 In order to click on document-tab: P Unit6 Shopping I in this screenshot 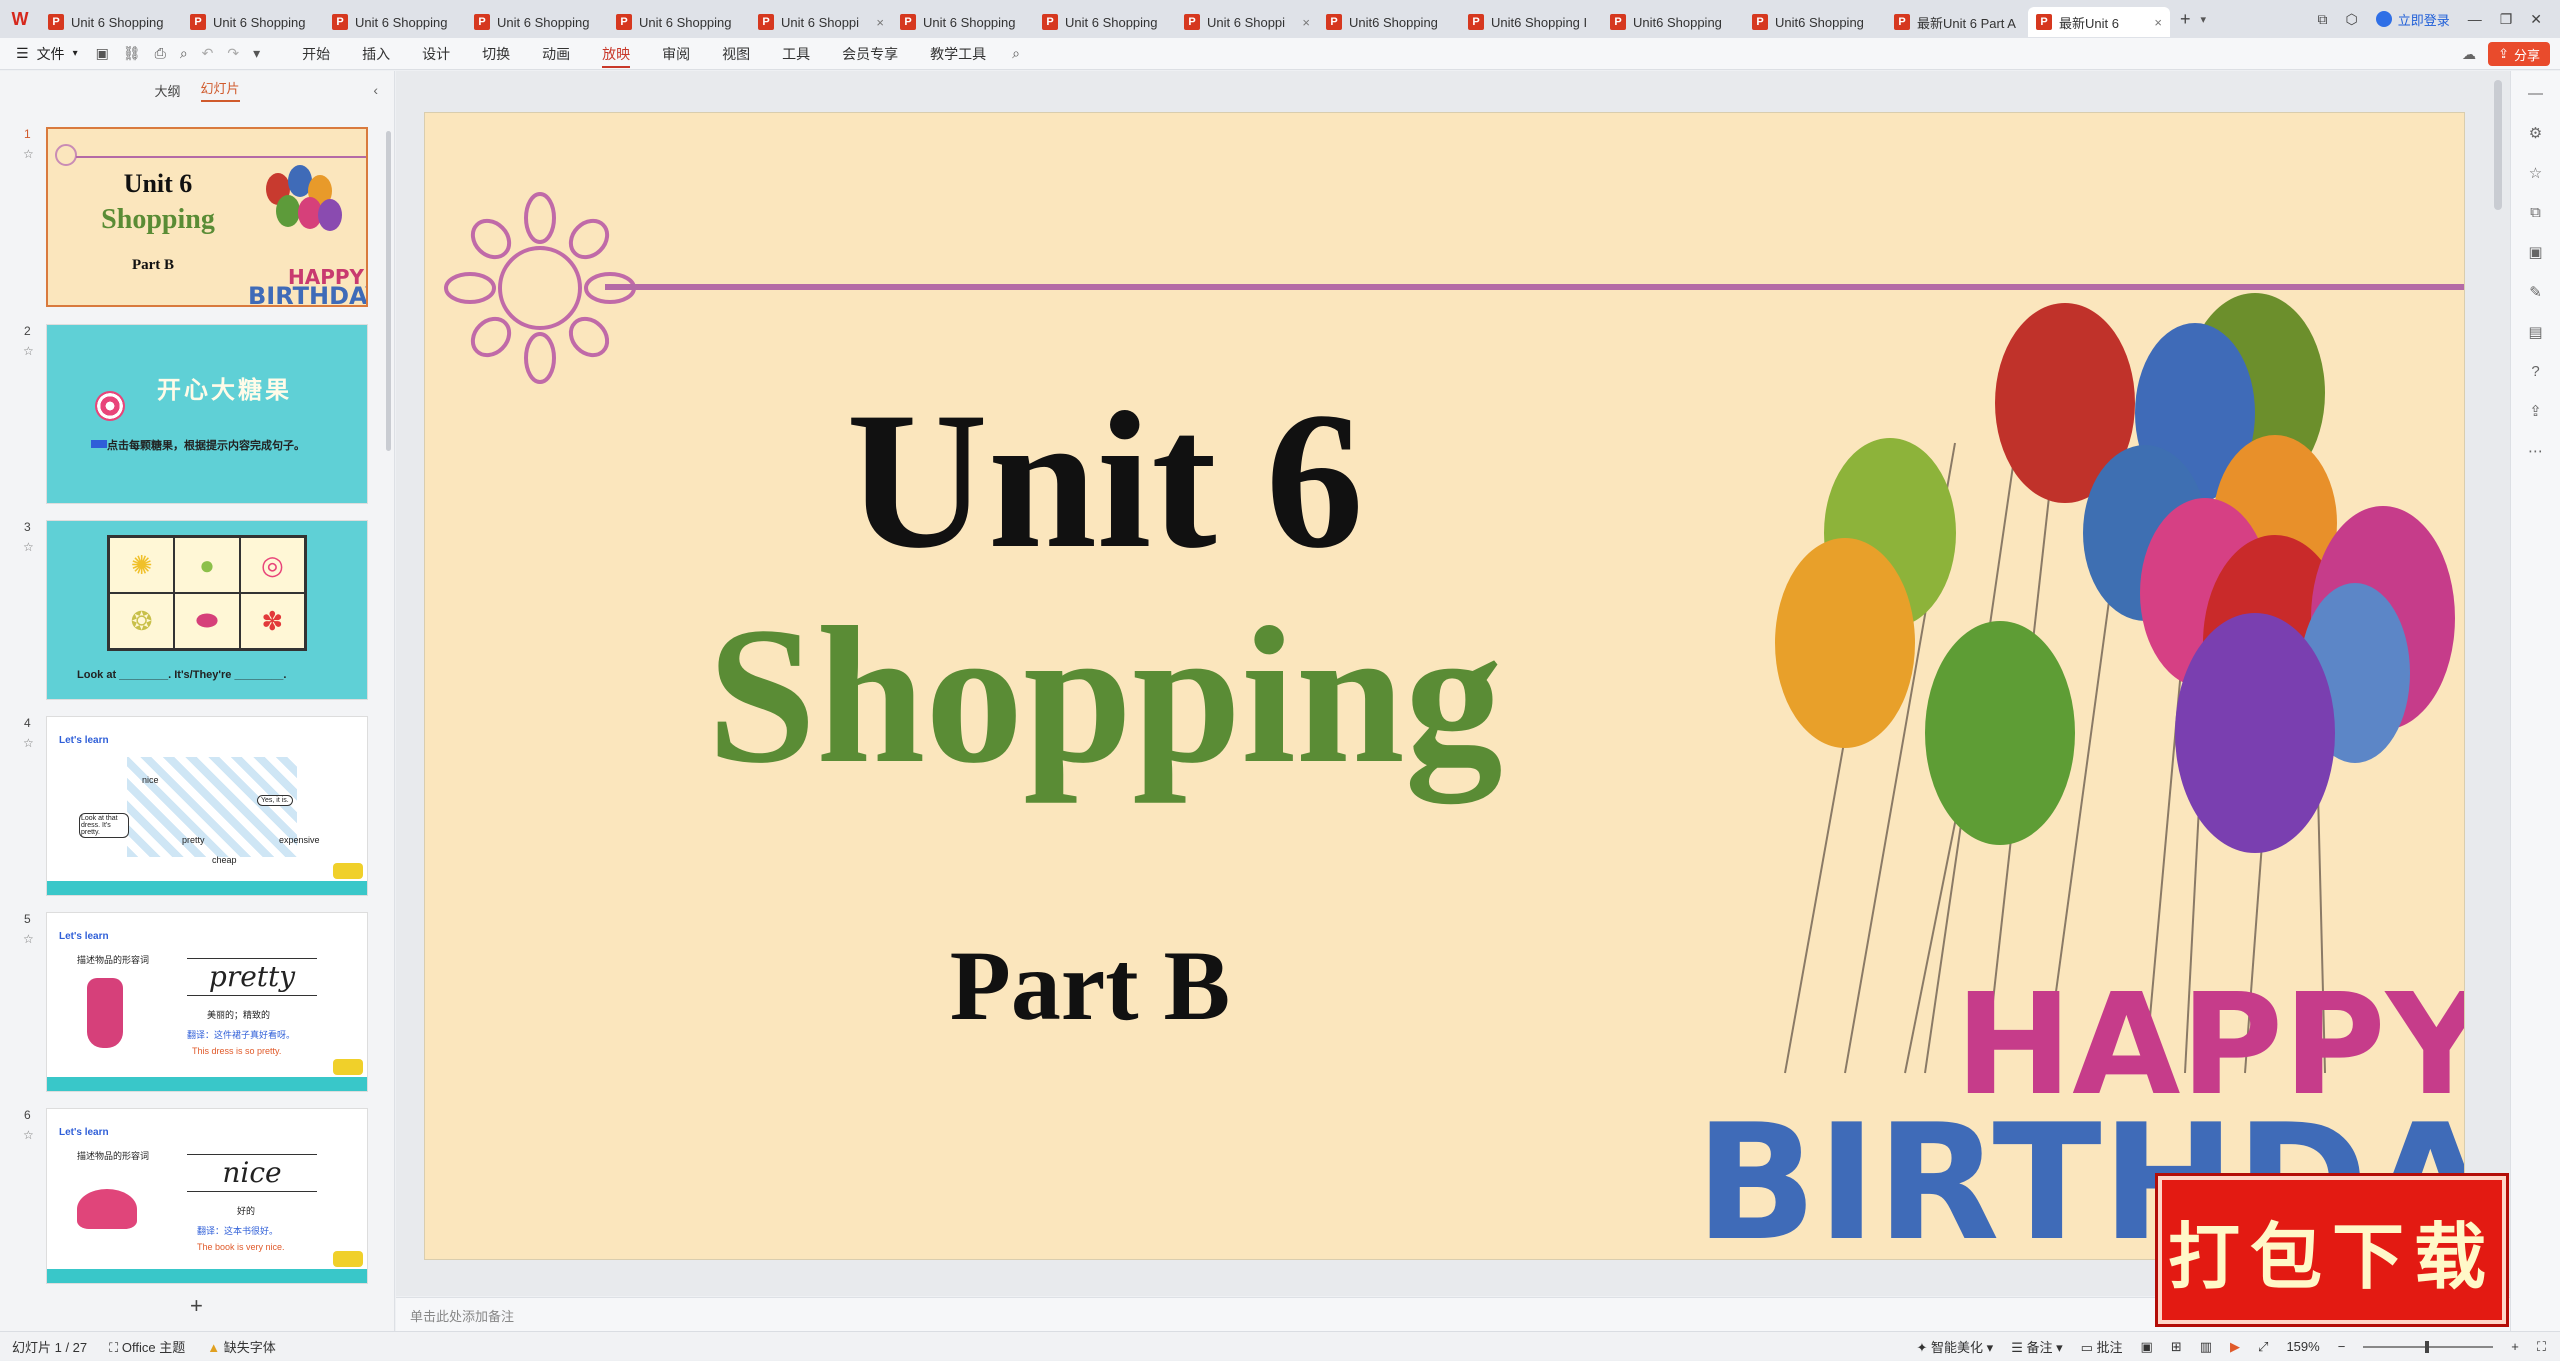, I will do `click(1531, 22)`.